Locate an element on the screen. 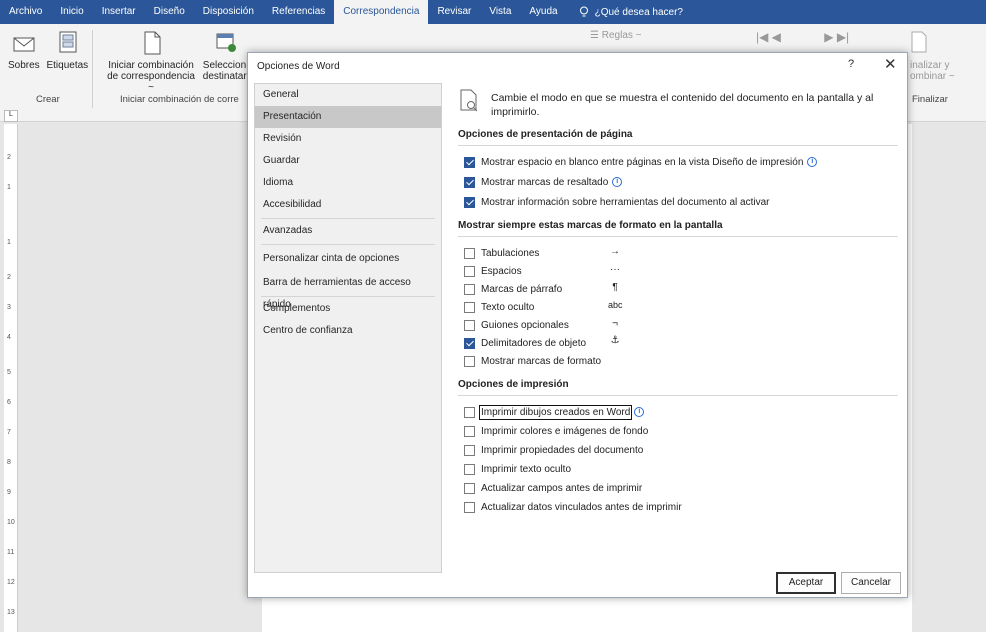  option-label: Imprimir colores e imágenes de fondo is located at coordinates (565, 431).